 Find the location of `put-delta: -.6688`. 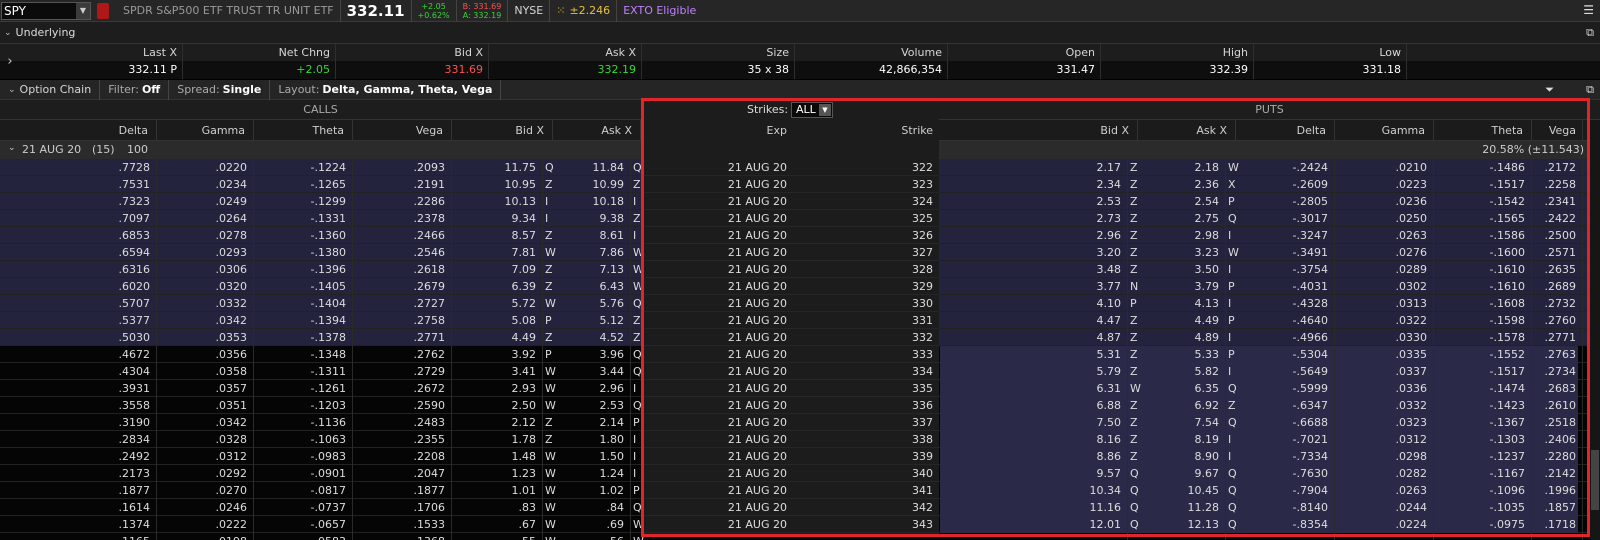

put-delta: -.6688 is located at coordinates (1285, 422).